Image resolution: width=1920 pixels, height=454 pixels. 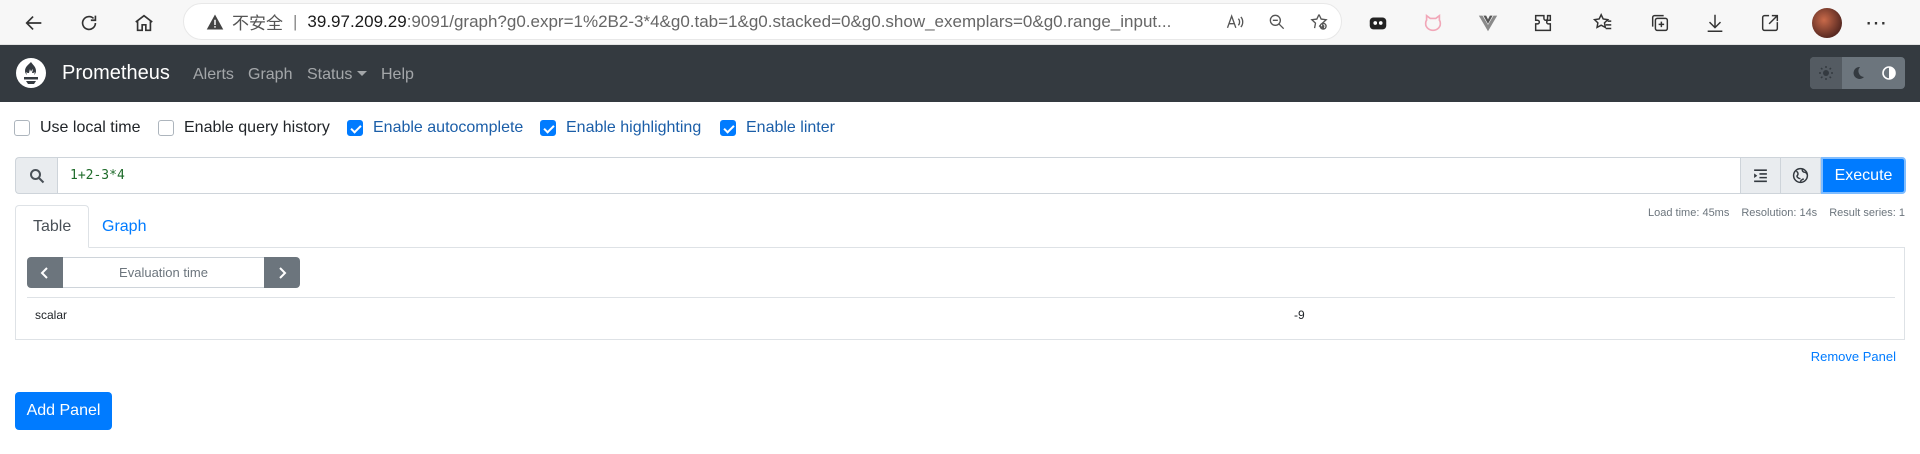 What do you see at coordinates (124, 226) in the screenshot?
I see `tab-graph: Graph` at bounding box center [124, 226].